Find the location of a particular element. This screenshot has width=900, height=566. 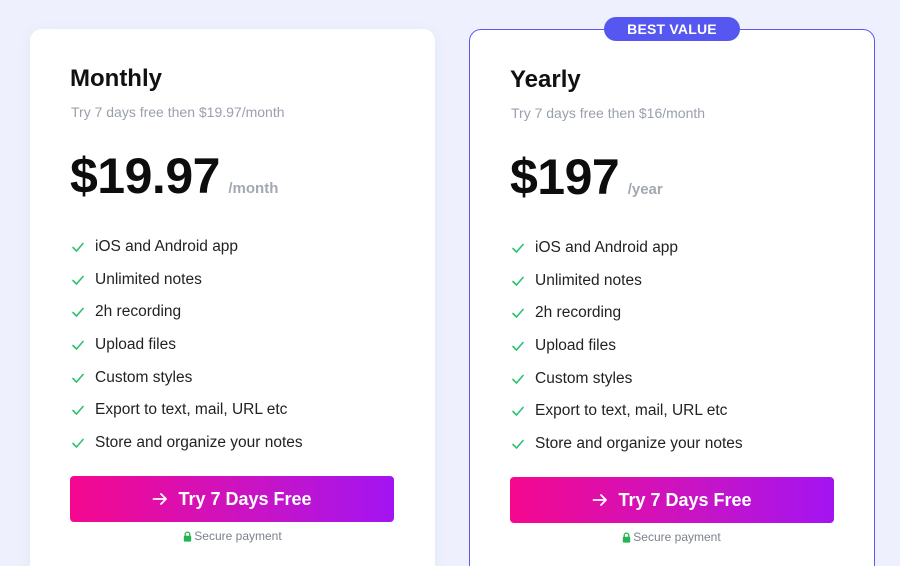

plan-name: Monthly is located at coordinates (116, 78).